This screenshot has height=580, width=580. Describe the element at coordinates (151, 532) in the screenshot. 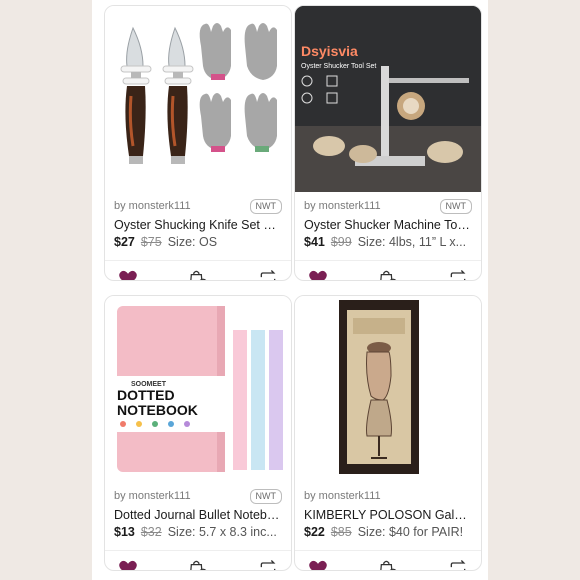

I see `original-price: $32` at that location.